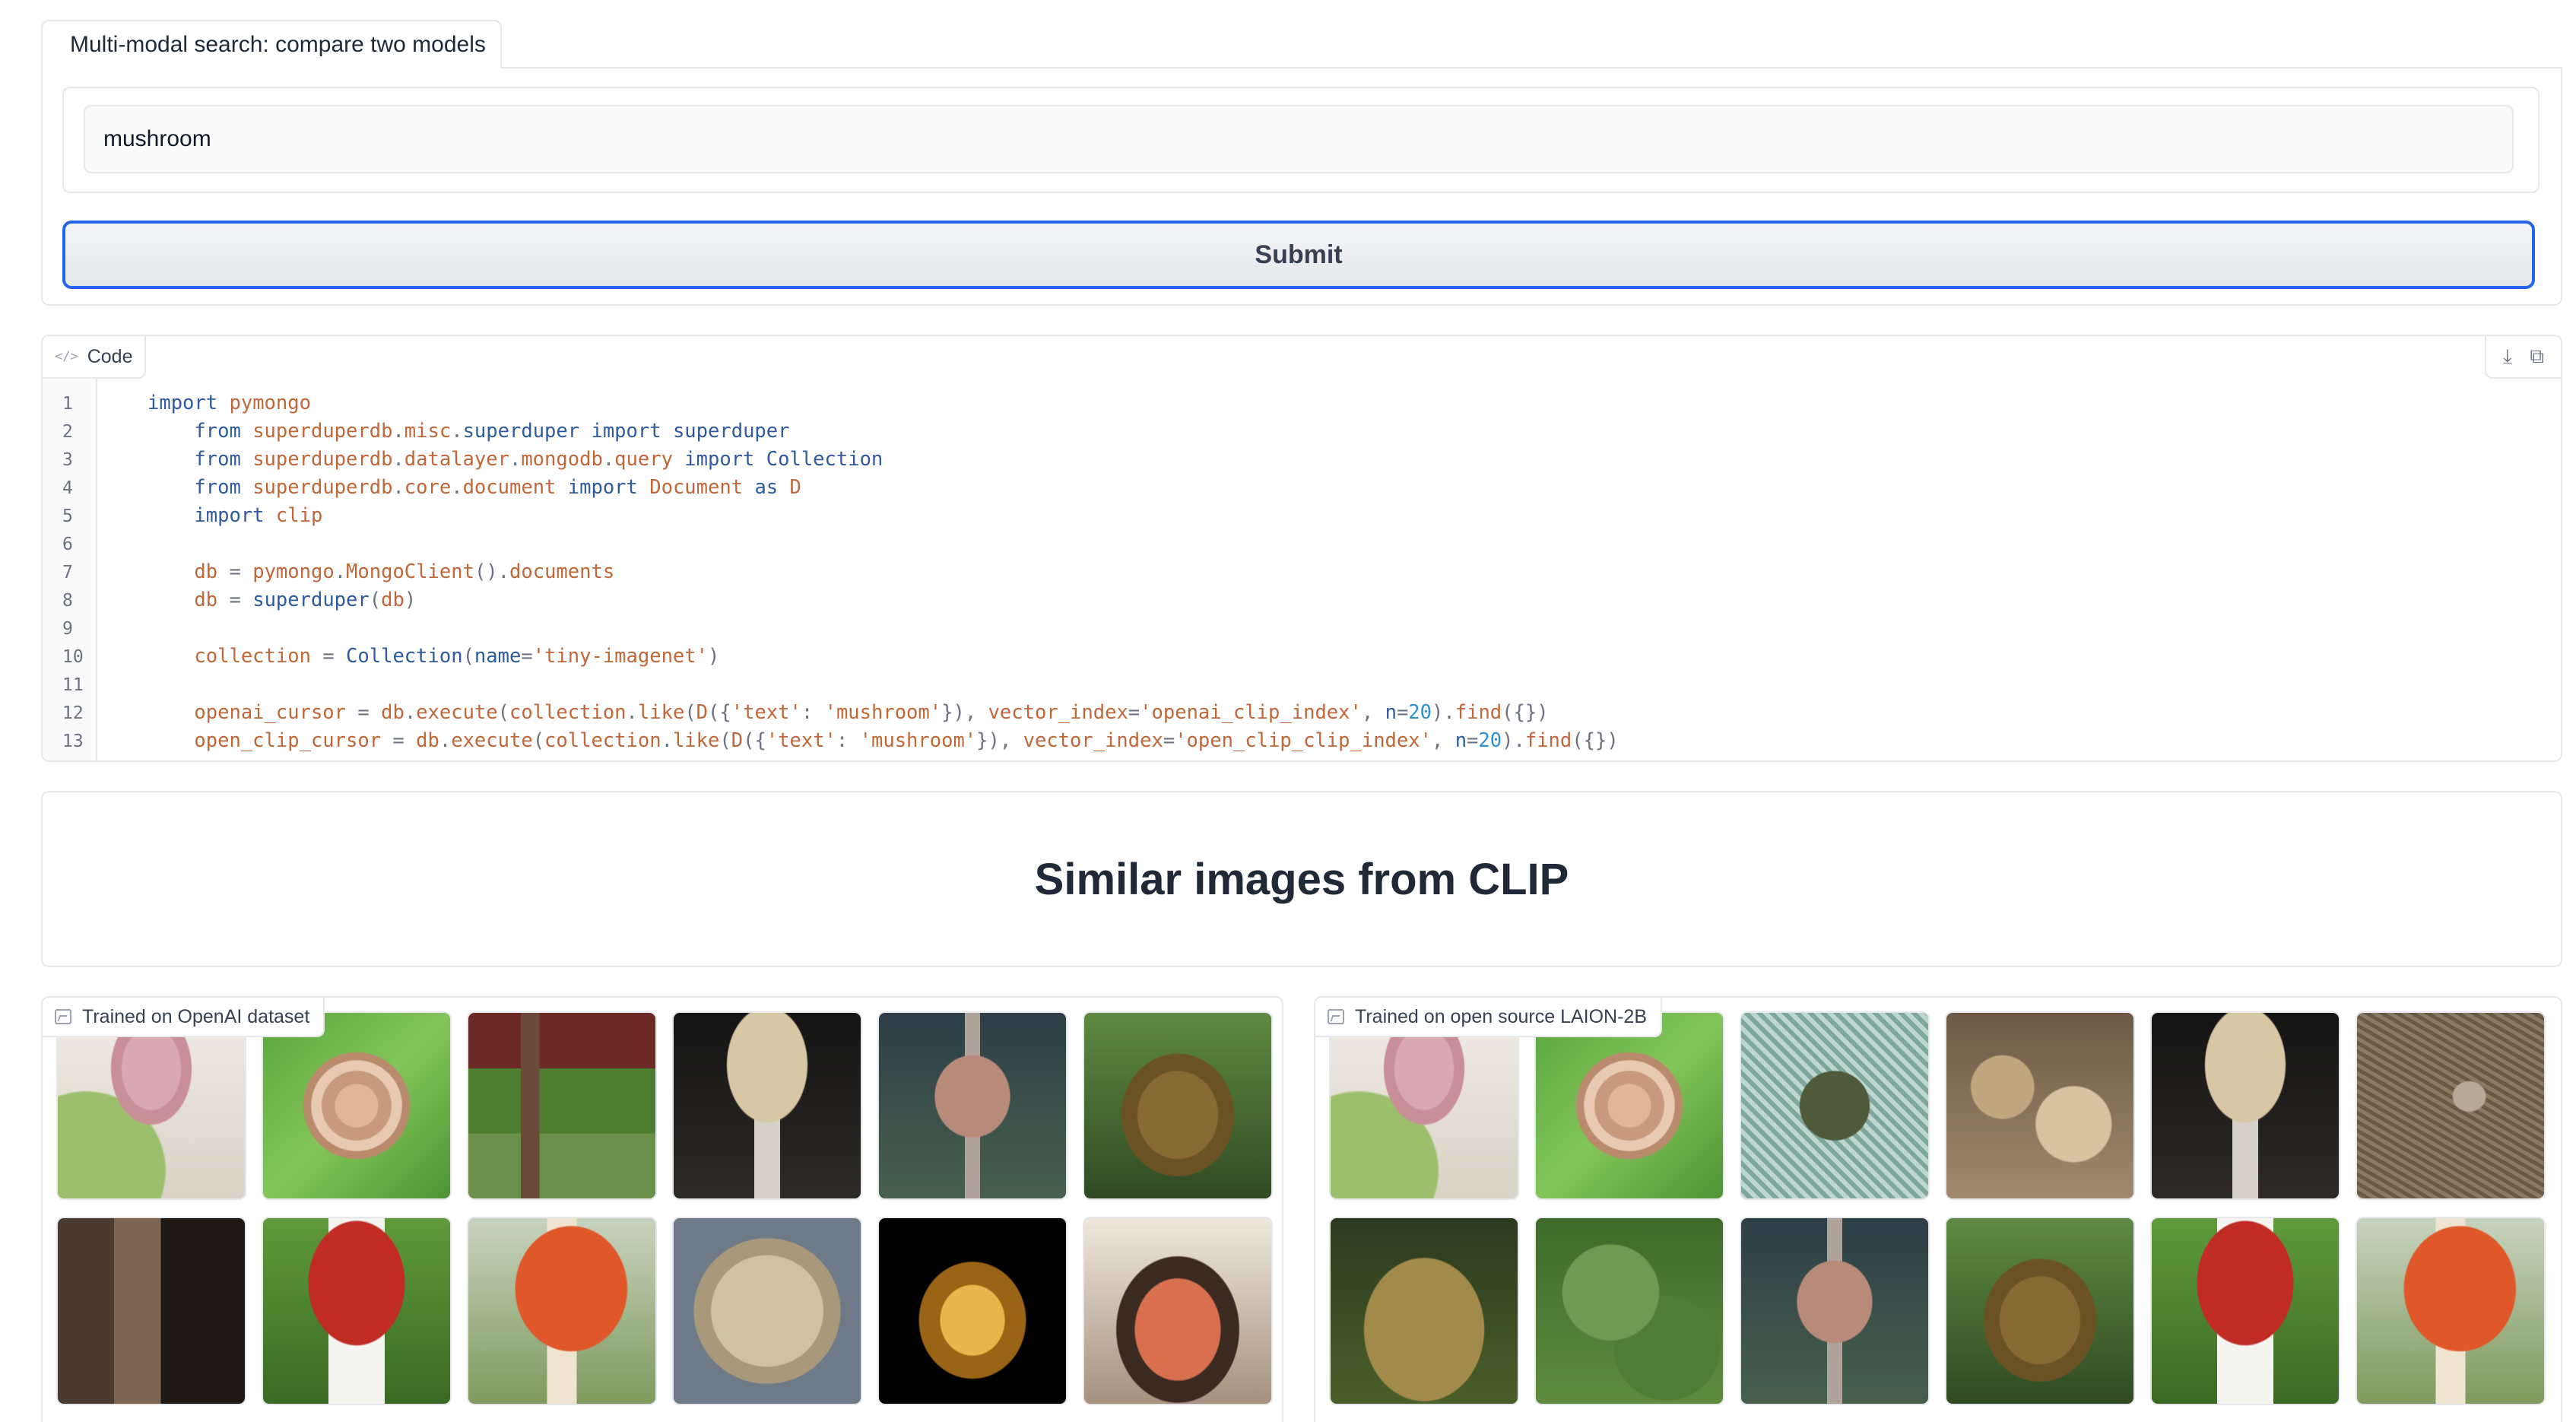 Image resolution: width=2576 pixels, height=1422 pixels. I want to click on code-line: 11, so click(1302, 685).